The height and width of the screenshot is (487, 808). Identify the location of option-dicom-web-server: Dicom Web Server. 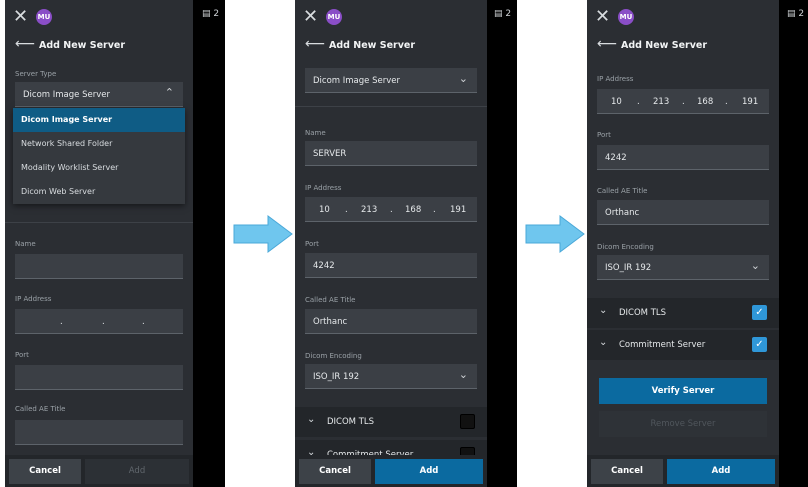
(99, 192).